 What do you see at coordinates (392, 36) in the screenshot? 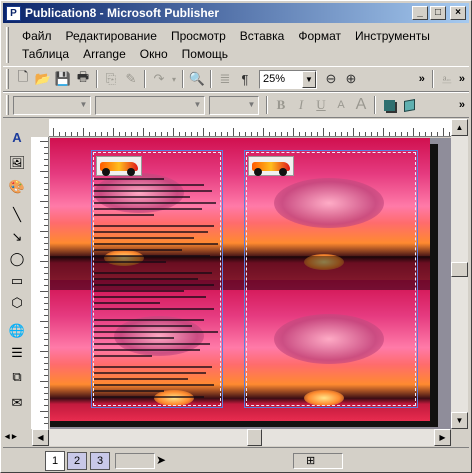
I see `menu-tools: Инструменты` at bounding box center [392, 36].